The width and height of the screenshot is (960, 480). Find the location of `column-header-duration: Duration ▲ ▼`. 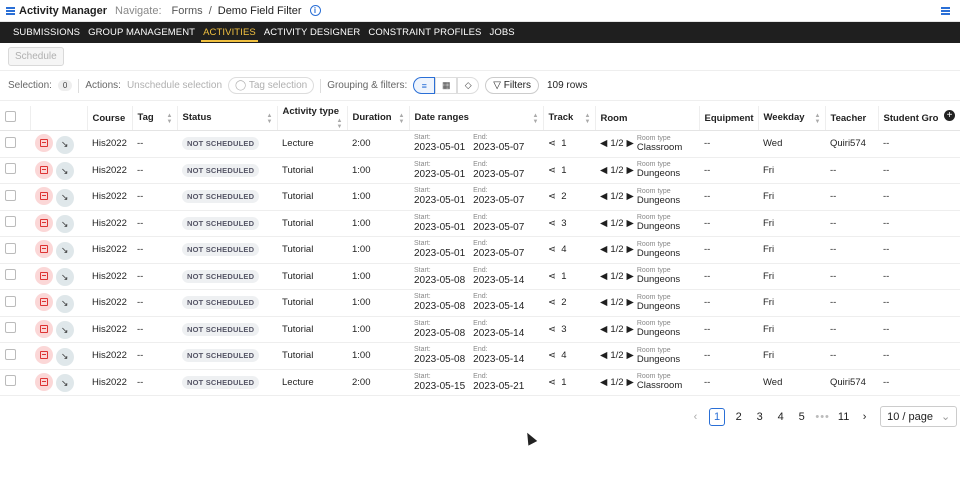

column-header-duration: Duration ▲ ▼ is located at coordinates (378, 118).